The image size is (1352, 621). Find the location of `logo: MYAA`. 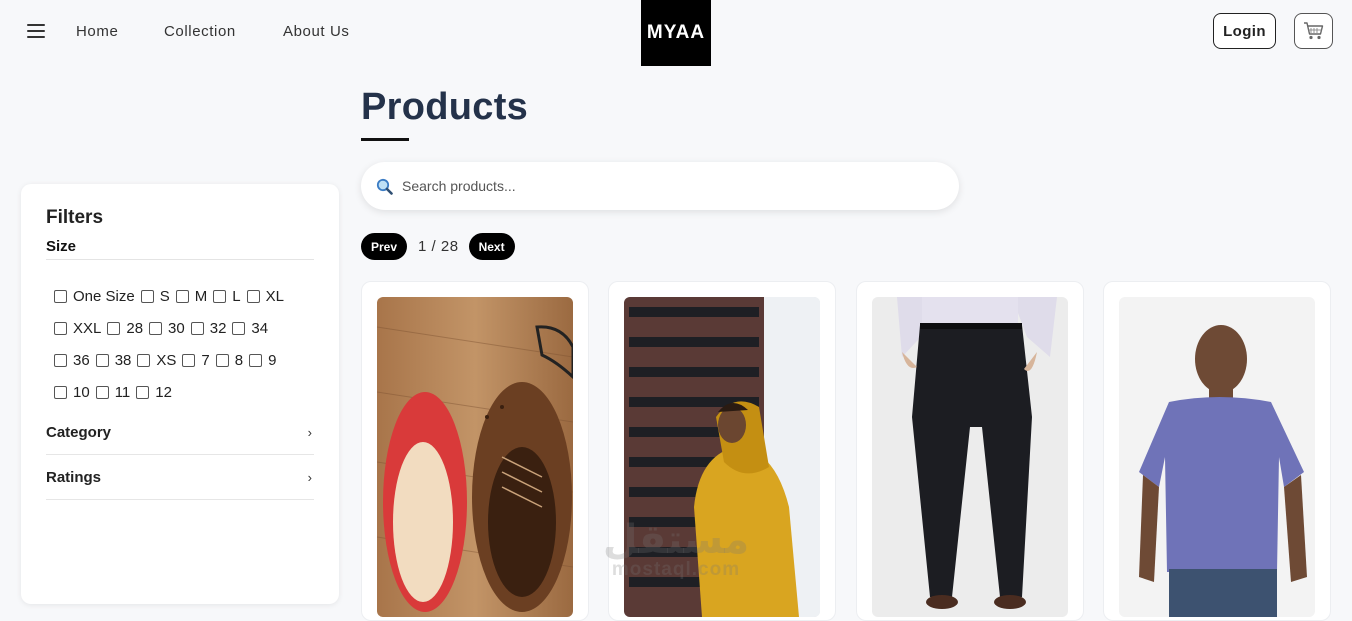

logo: MYAA is located at coordinates (676, 33).